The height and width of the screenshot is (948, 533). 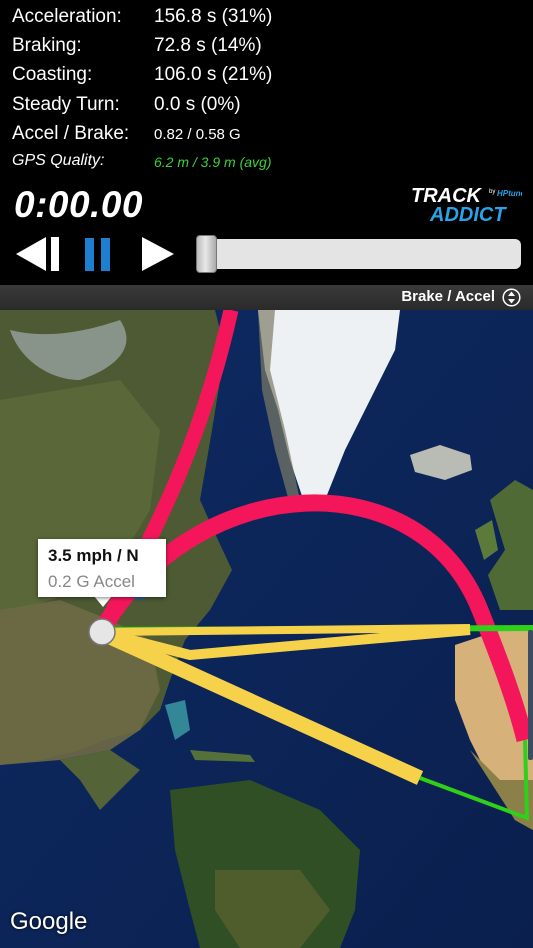 What do you see at coordinates (208, 45) in the screenshot?
I see `stat-value: 72.8 s (14%)` at bounding box center [208, 45].